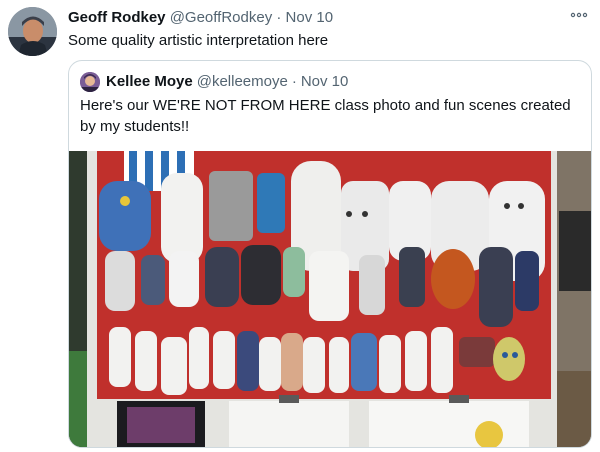 This screenshot has height=452, width=600. Describe the element at coordinates (579, 14) in the screenshot. I see `ellipsis-icon` at that location.